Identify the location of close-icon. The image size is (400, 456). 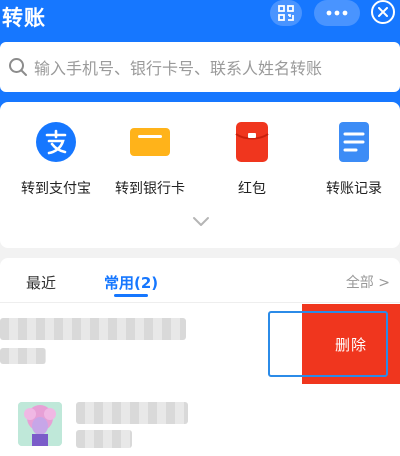
(383, 12).